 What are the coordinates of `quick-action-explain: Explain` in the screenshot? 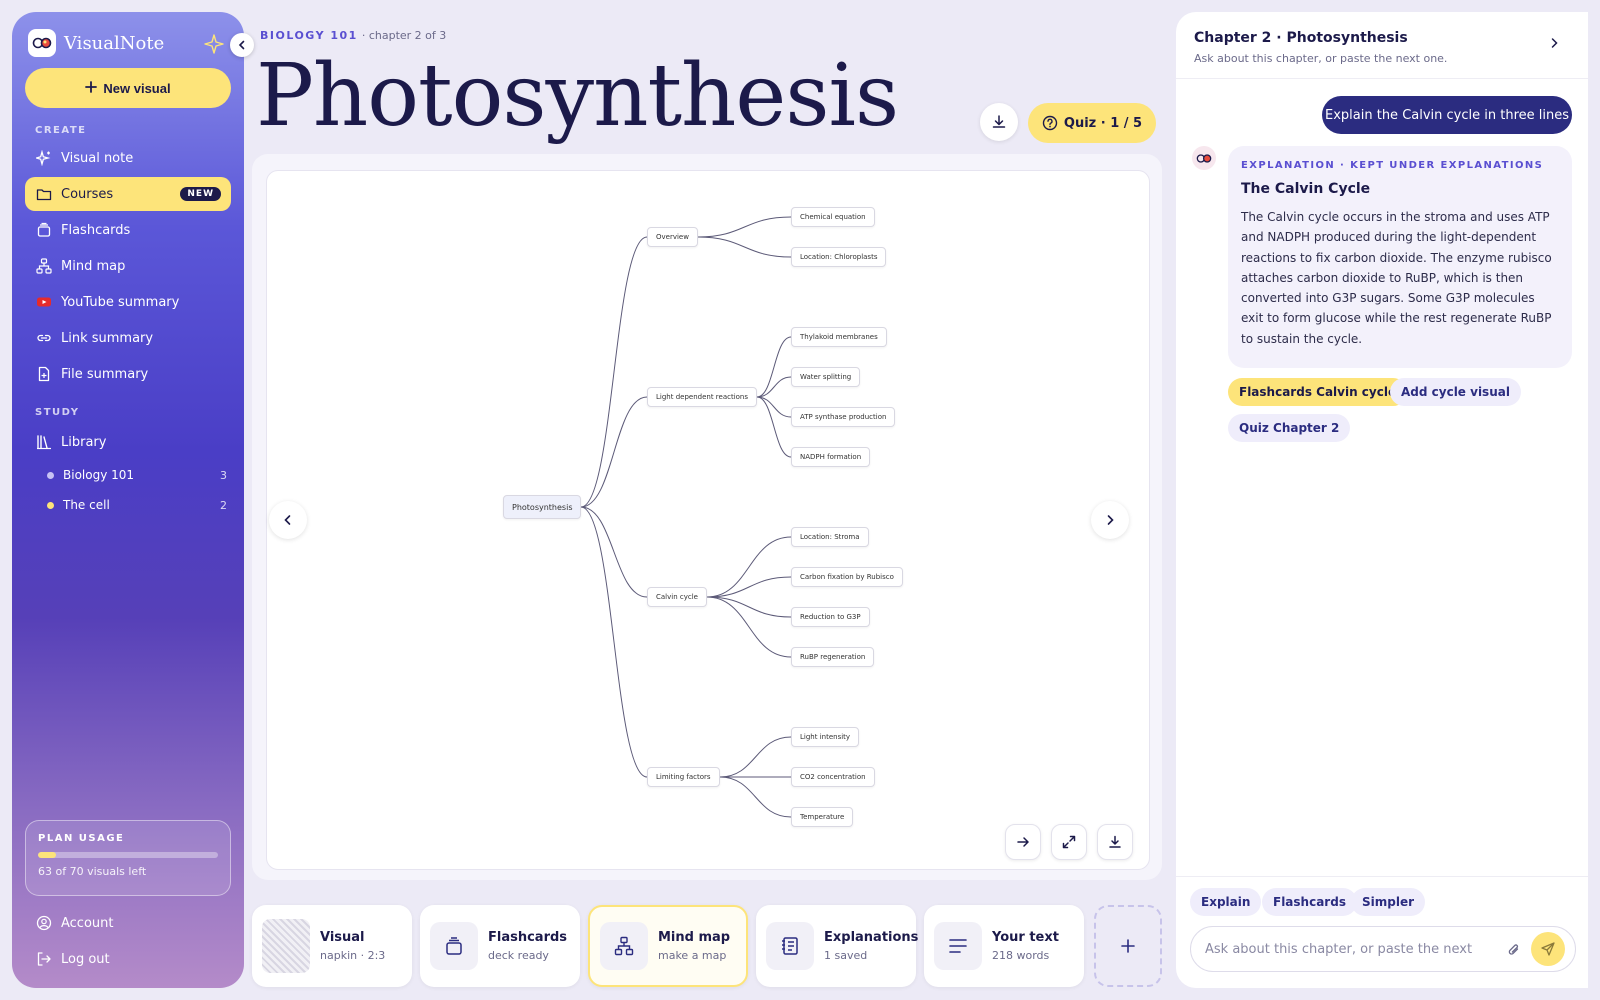 It's located at (1226, 902).